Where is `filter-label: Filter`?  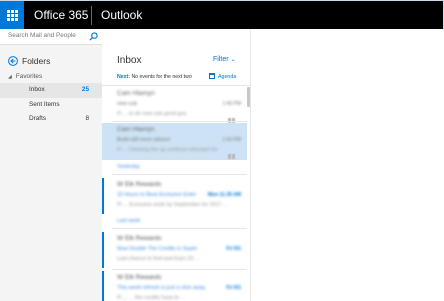 filter-label: Filter is located at coordinates (221, 59).